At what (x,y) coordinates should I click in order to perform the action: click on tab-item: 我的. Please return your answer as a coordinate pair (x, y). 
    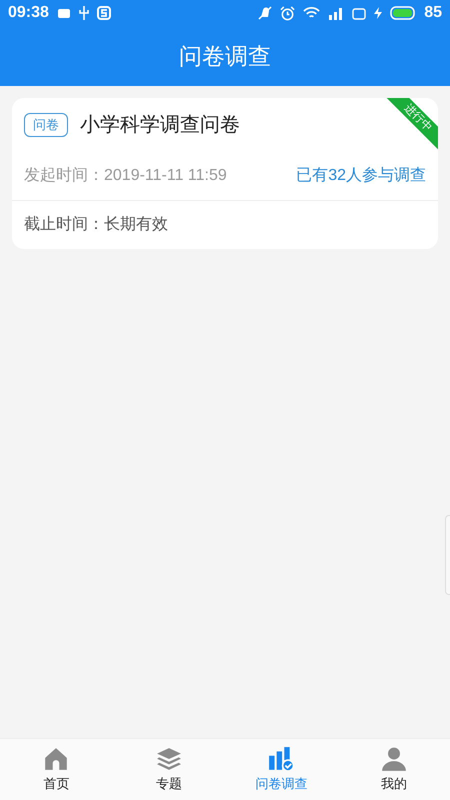
    Looking at the image, I should click on (394, 769).